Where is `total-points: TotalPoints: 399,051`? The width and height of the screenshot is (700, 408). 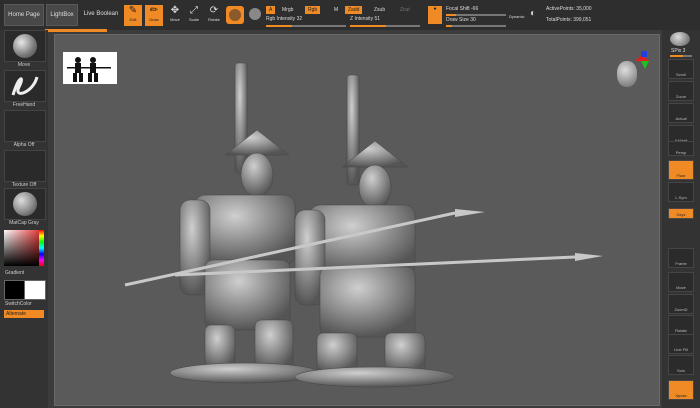 total-points: TotalPoints: 399,051 is located at coordinates (569, 20).